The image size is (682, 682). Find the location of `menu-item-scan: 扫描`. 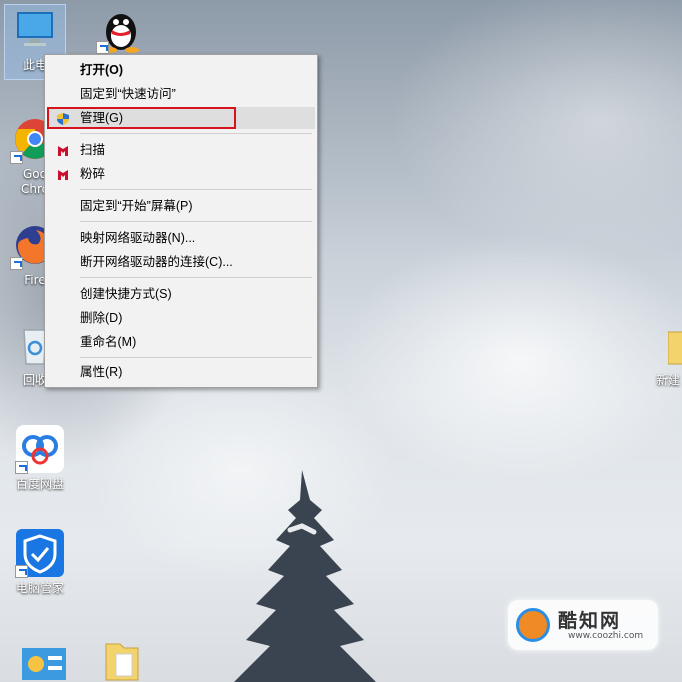

menu-item-scan: 扫描 is located at coordinates (181, 150).